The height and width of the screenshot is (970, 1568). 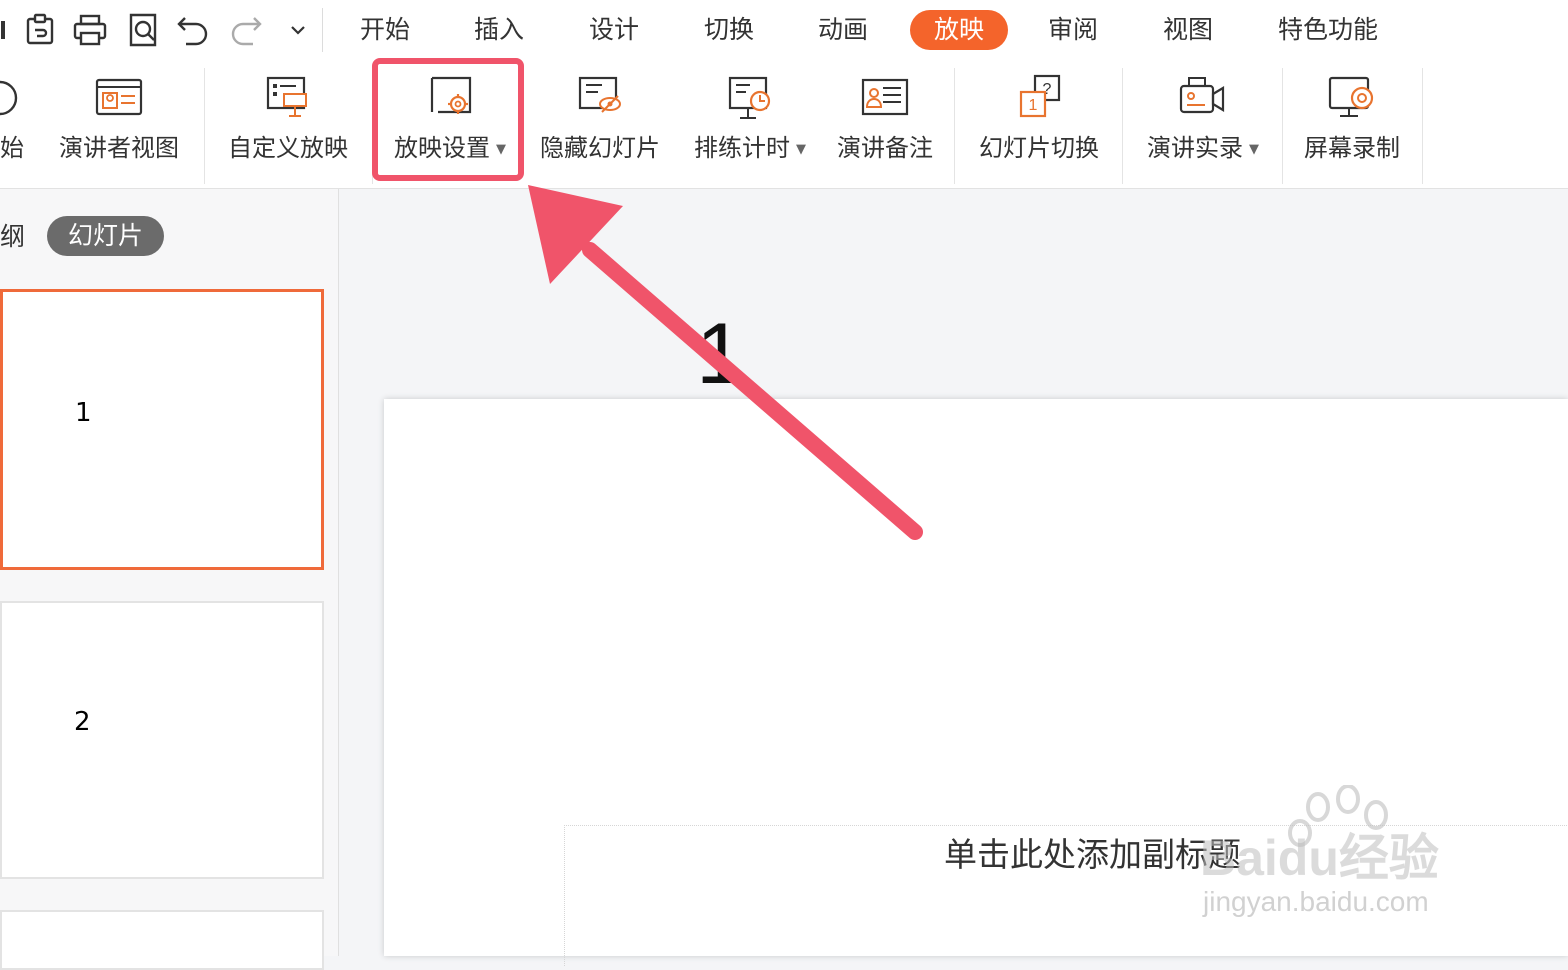 I want to click on slide-thumbnail-number: 1, so click(x=83, y=413).